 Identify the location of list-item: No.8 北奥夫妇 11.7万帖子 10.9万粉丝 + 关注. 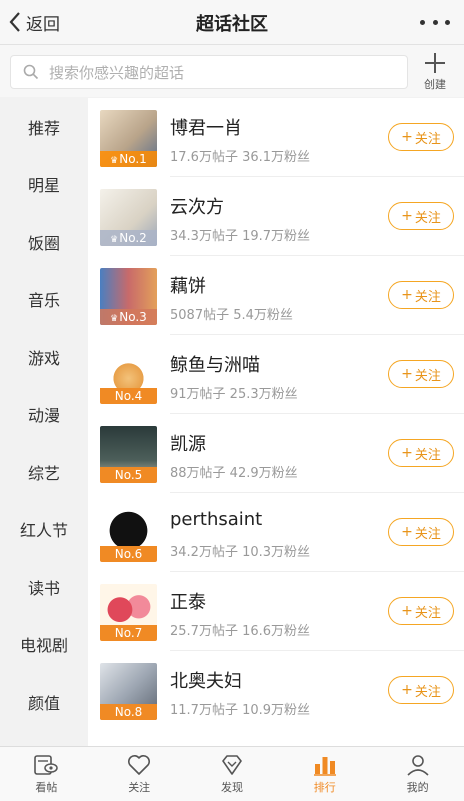
(276, 690).